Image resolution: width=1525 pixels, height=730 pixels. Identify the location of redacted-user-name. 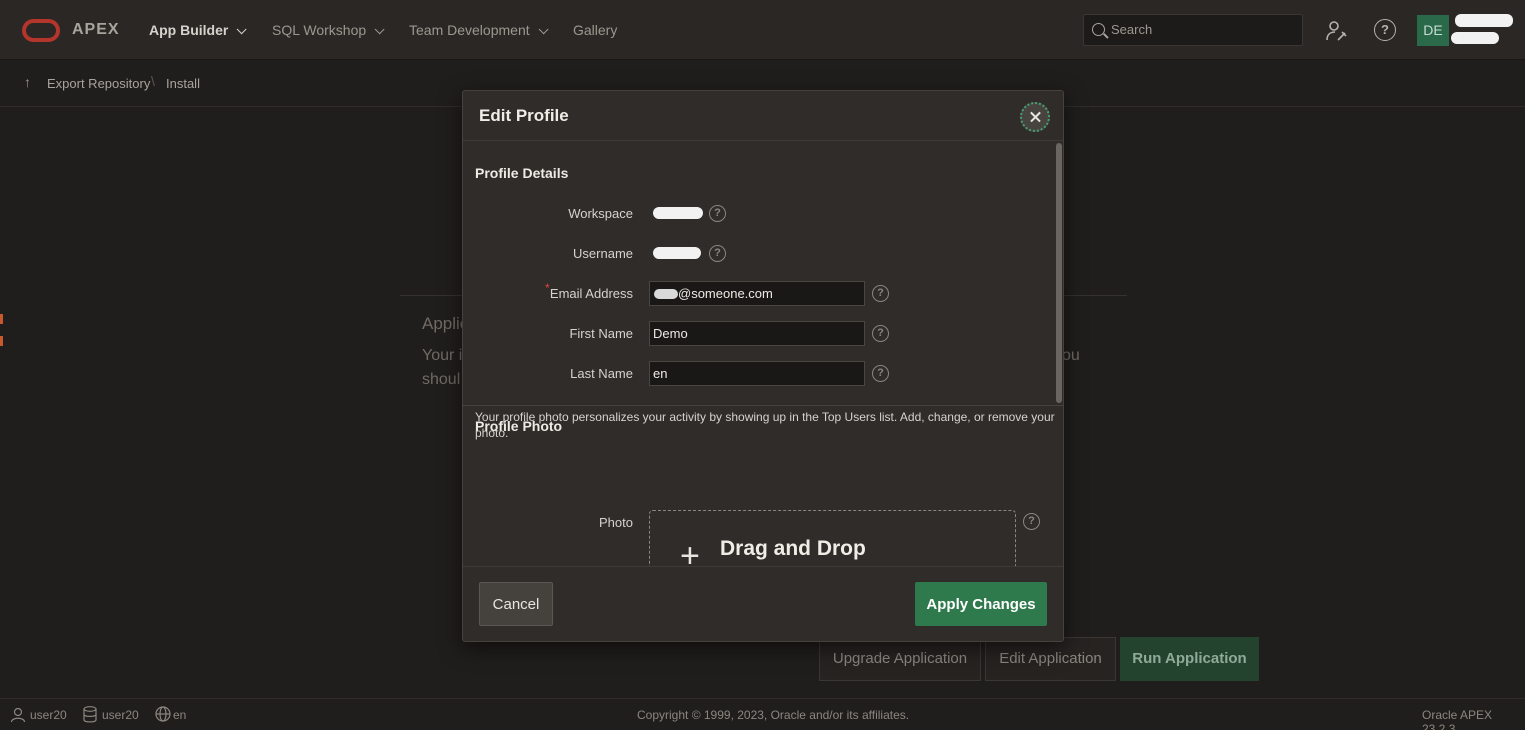
(1484, 20).